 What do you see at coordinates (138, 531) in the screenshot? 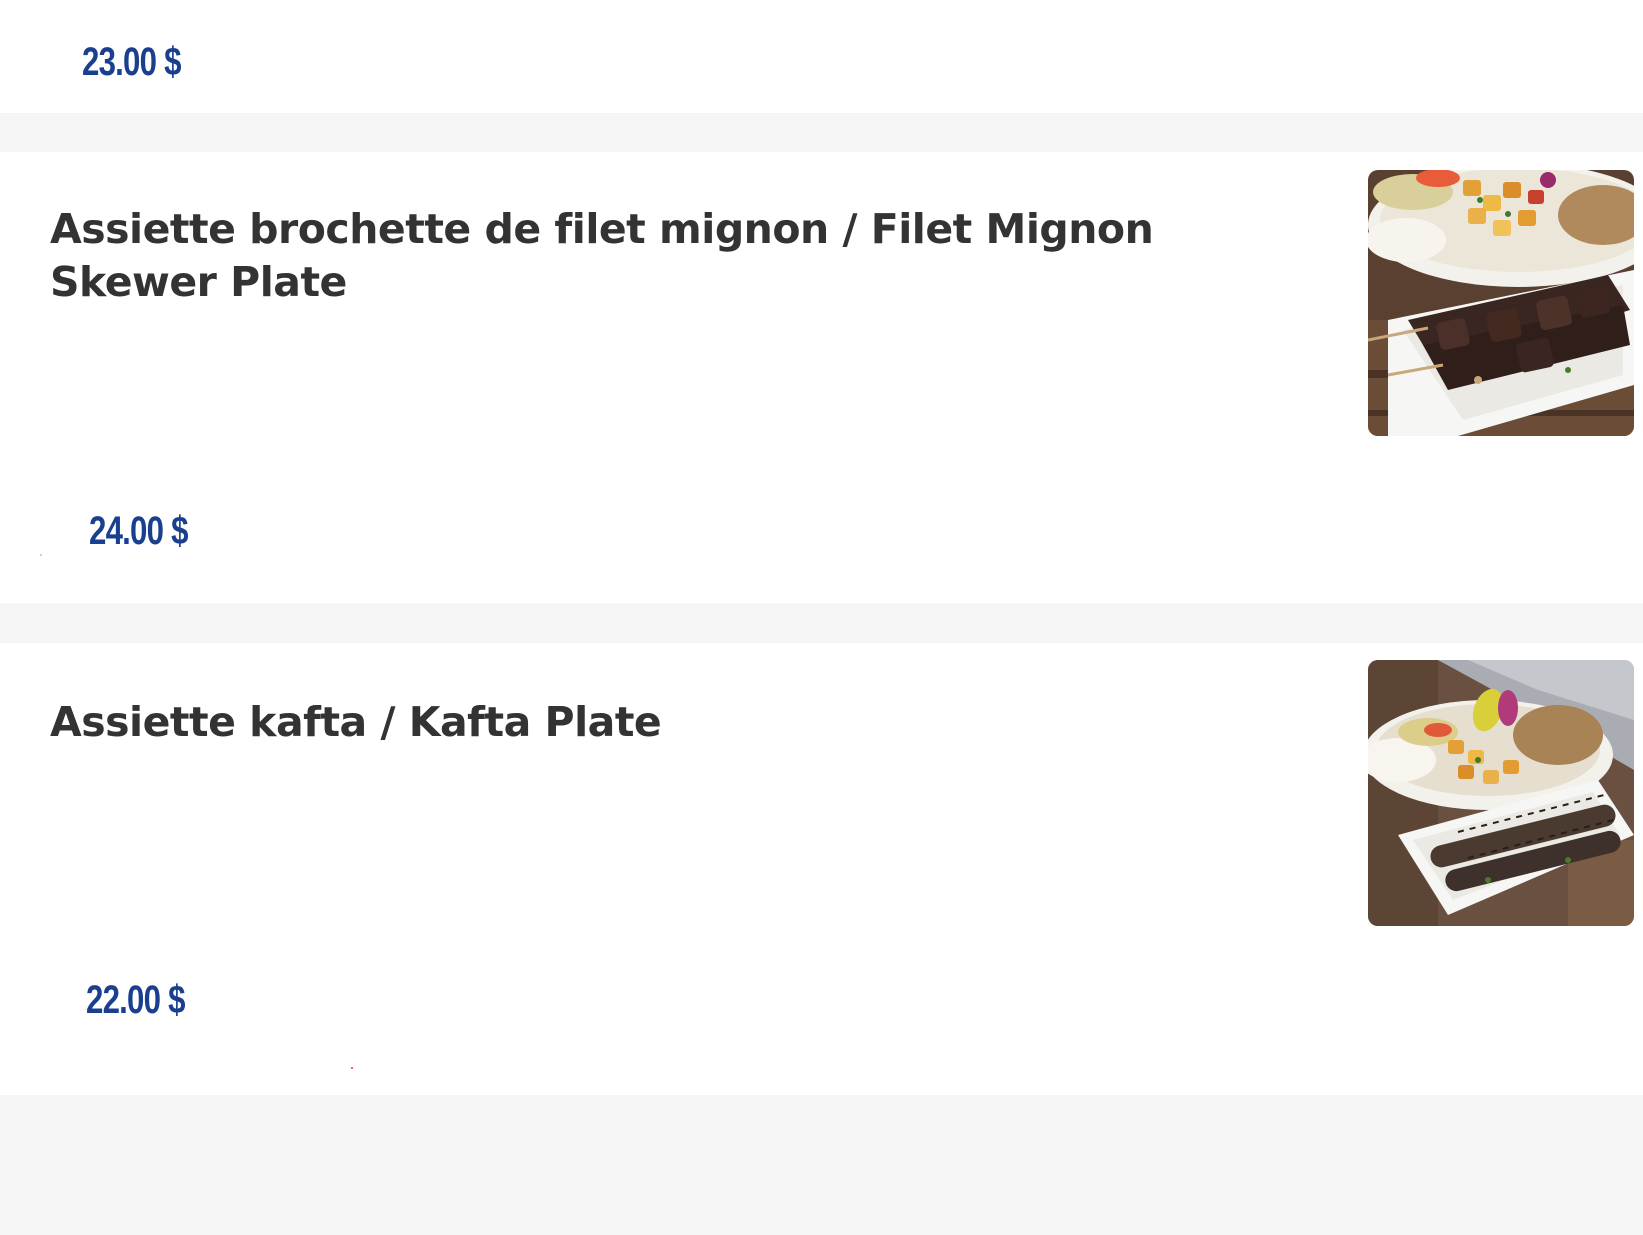
I see `item-price: 24.00 $` at bounding box center [138, 531].